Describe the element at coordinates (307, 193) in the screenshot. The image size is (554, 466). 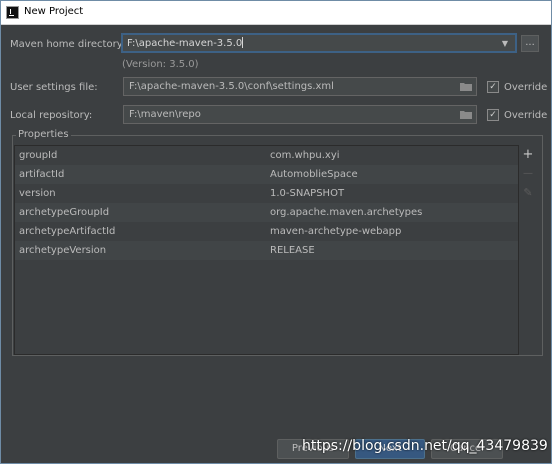
I see `property-value: 1.0-SNAPSHOT` at that location.